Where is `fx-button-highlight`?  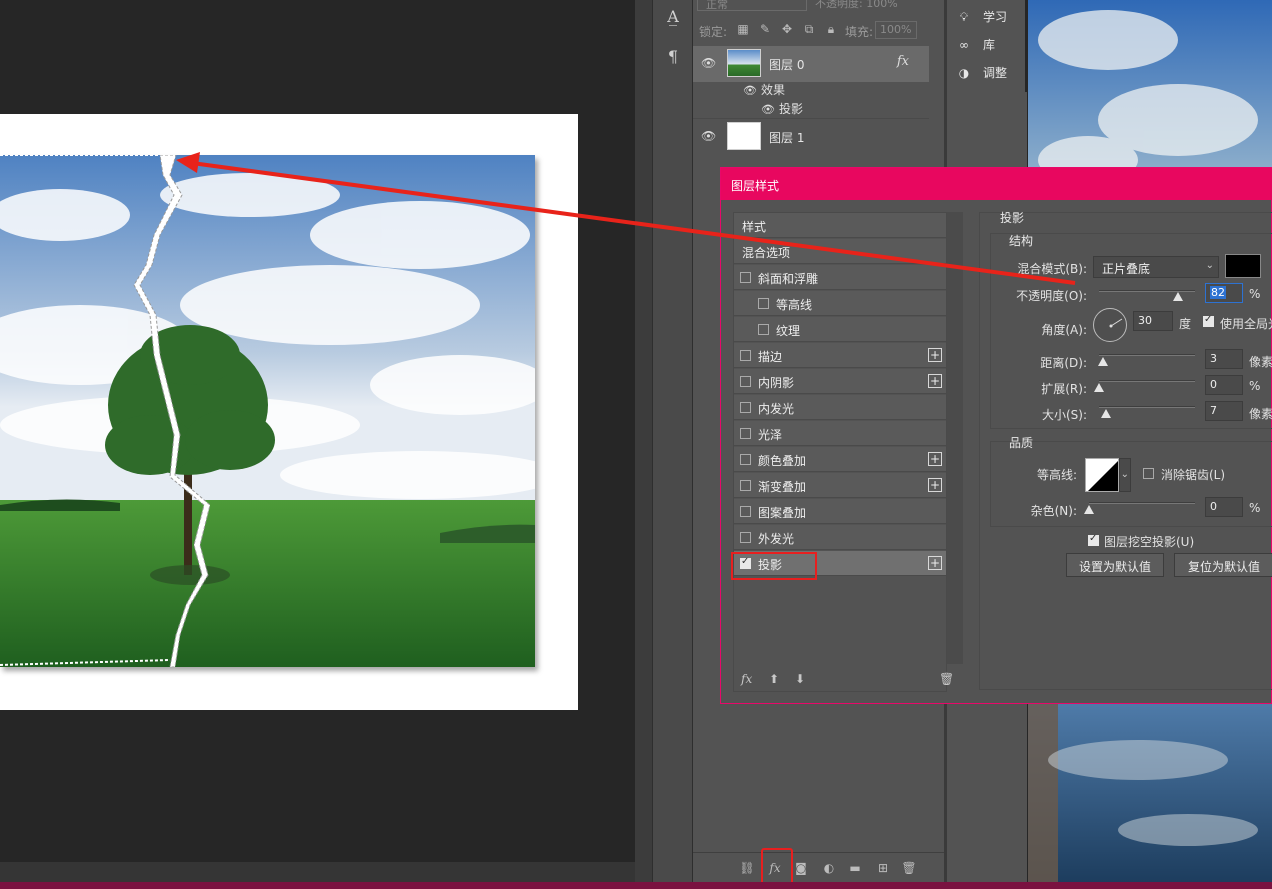
fx-button-highlight is located at coordinates (777, 867).